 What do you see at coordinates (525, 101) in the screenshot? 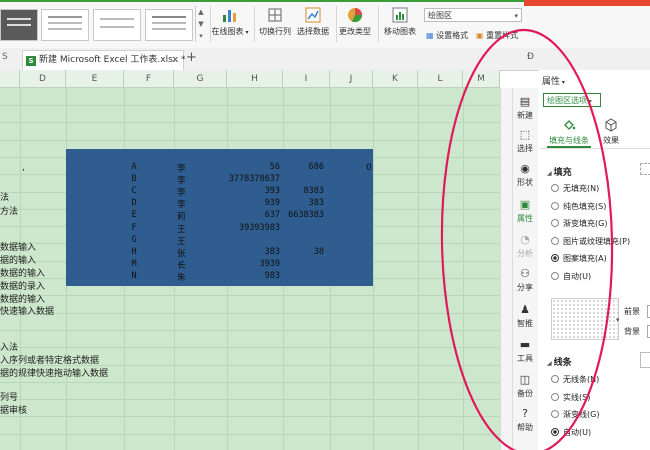
I see `new-icon: ▤` at bounding box center [525, 101].